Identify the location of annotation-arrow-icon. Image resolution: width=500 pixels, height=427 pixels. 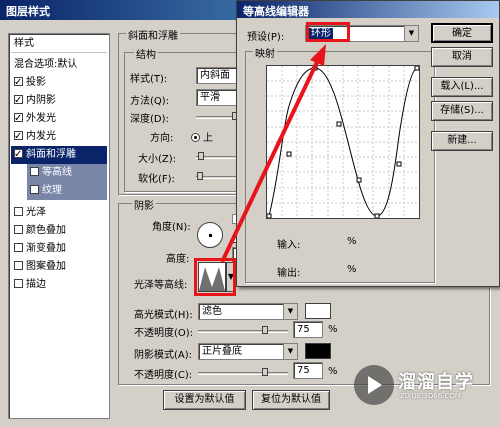
(273, 153).